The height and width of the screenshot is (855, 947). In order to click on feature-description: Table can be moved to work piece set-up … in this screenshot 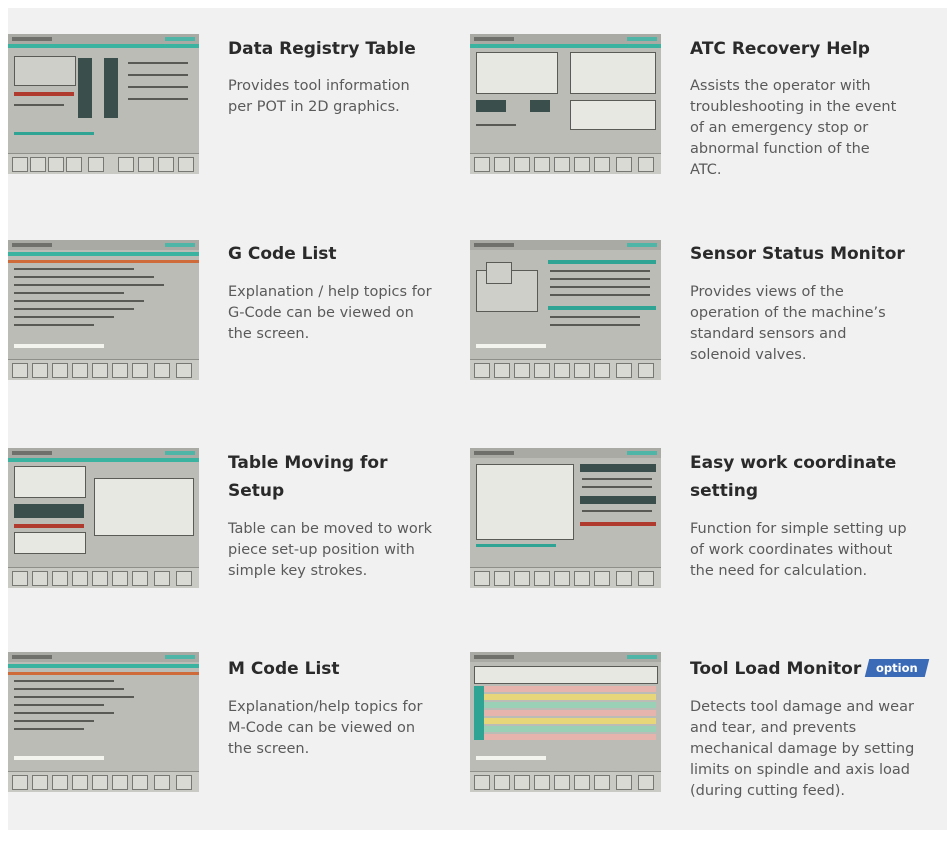, I will do `click(330, 550)`.